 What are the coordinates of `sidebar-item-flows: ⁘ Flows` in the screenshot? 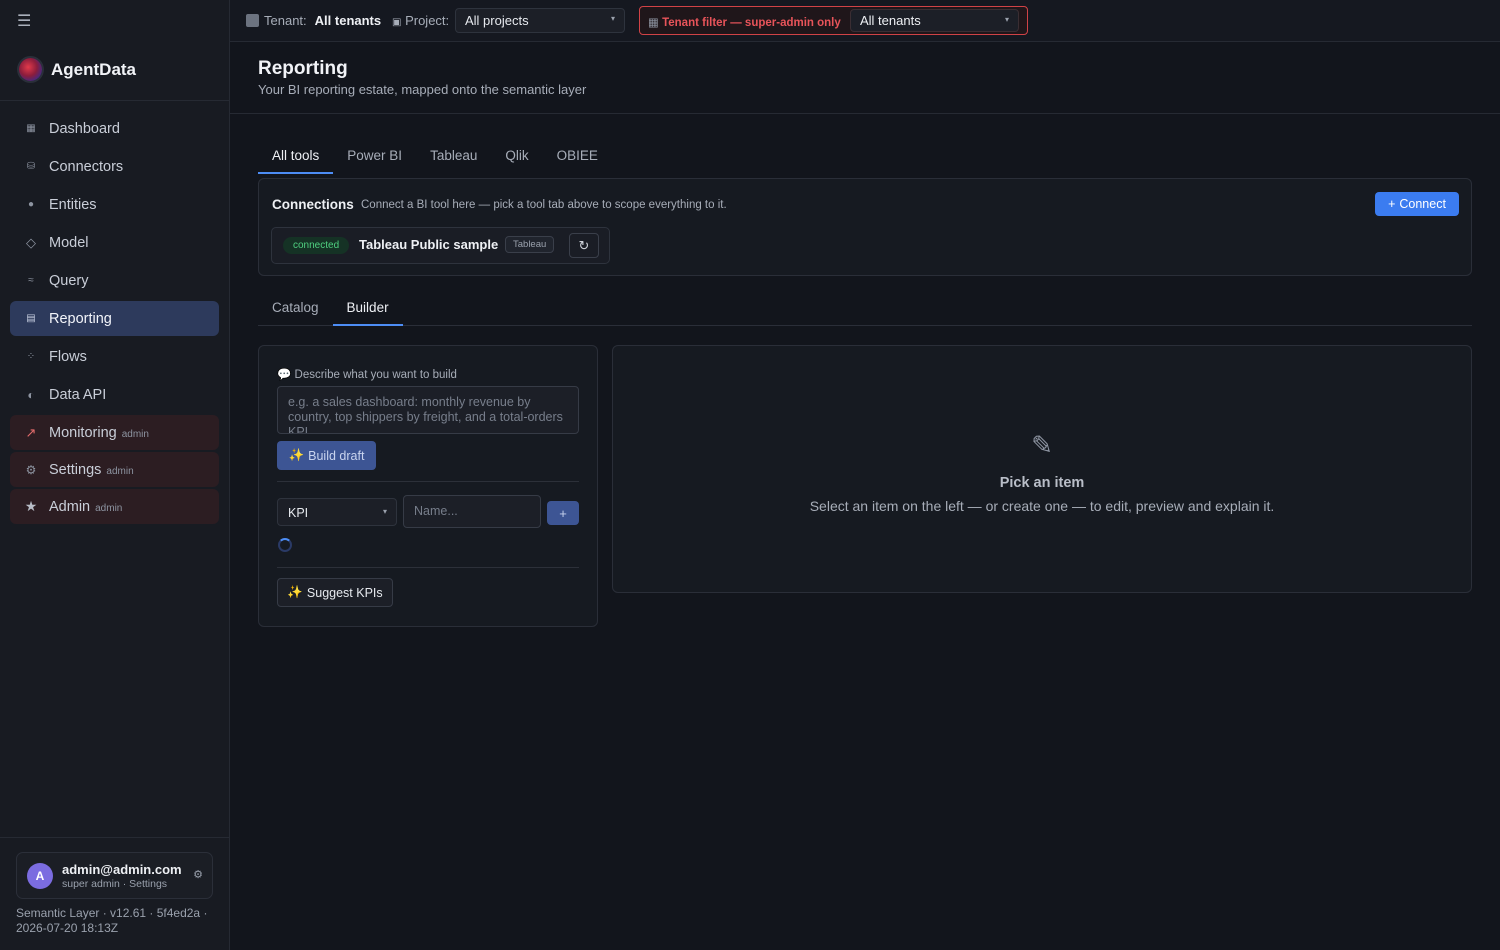 It's located at (114, 356).